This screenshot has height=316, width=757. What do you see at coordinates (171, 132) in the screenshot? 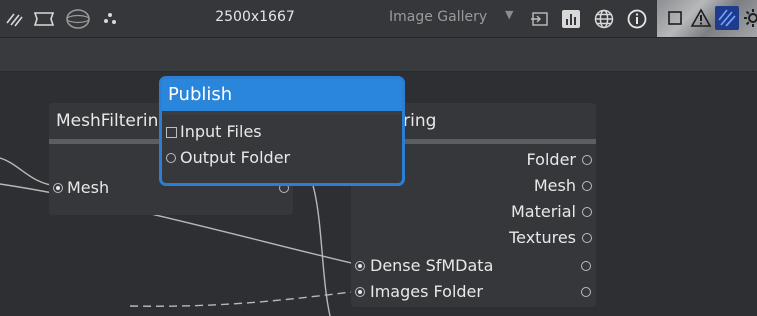
I see `port-list-connector` at bounding box center [171, 132].